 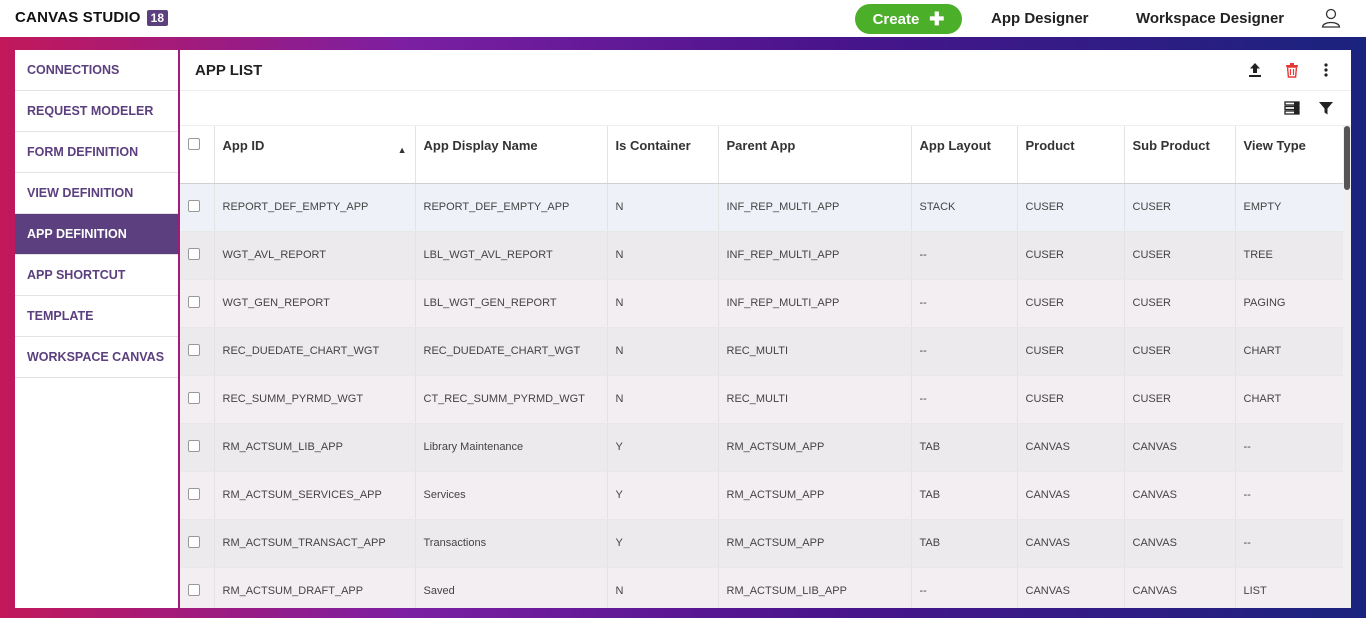 I want to click on brand: CANVAS STUDIO 18, so click(x=92, y=17).